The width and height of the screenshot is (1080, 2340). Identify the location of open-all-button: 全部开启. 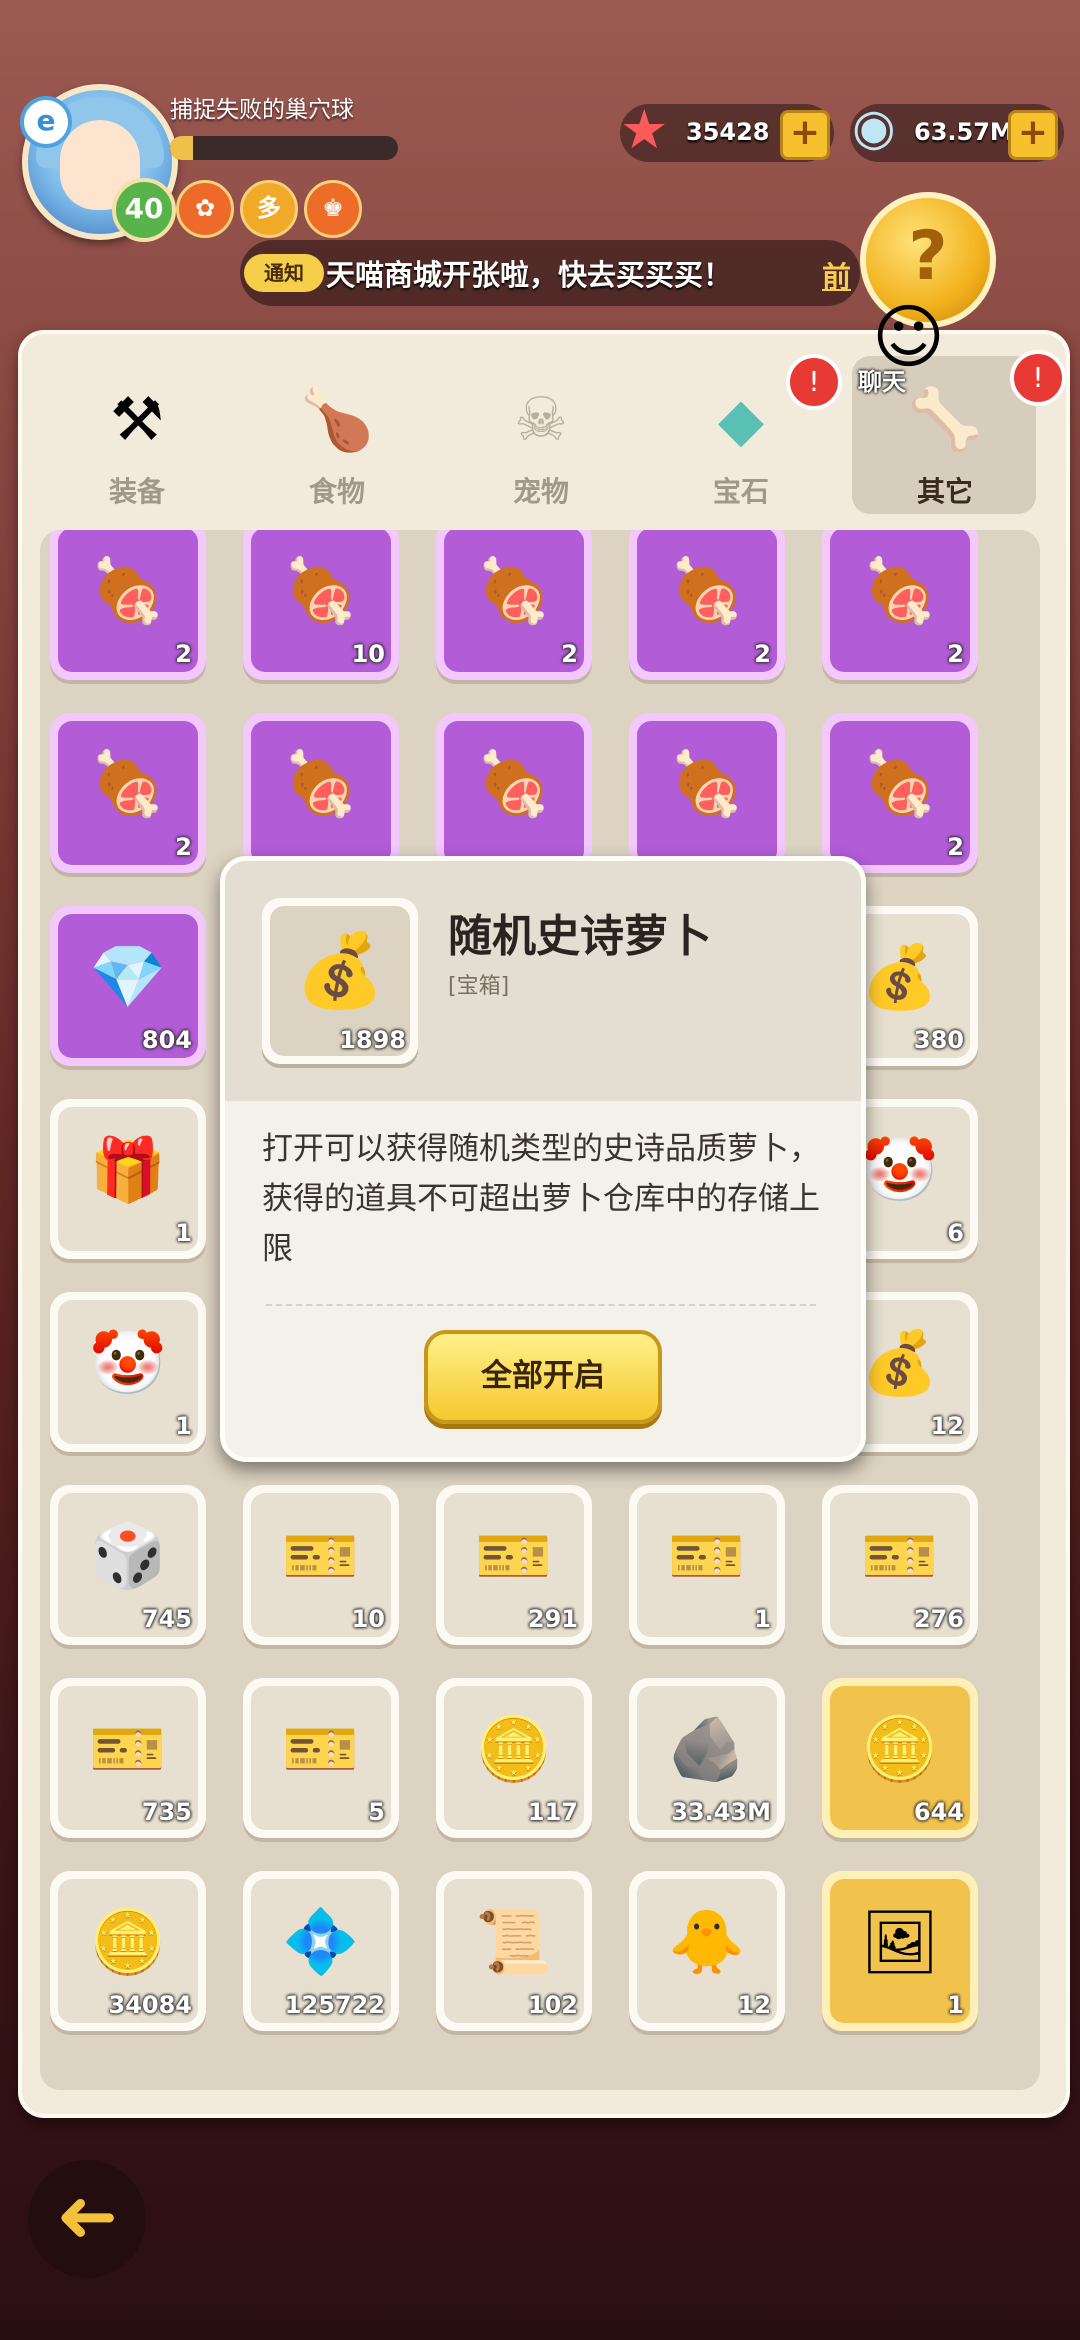
(543, 1377).